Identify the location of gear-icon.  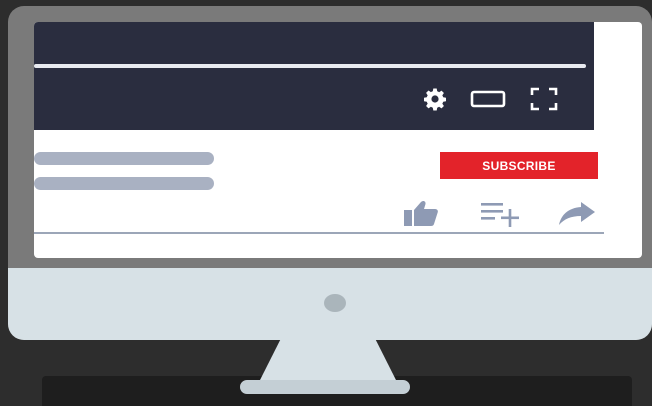
(435, 99).